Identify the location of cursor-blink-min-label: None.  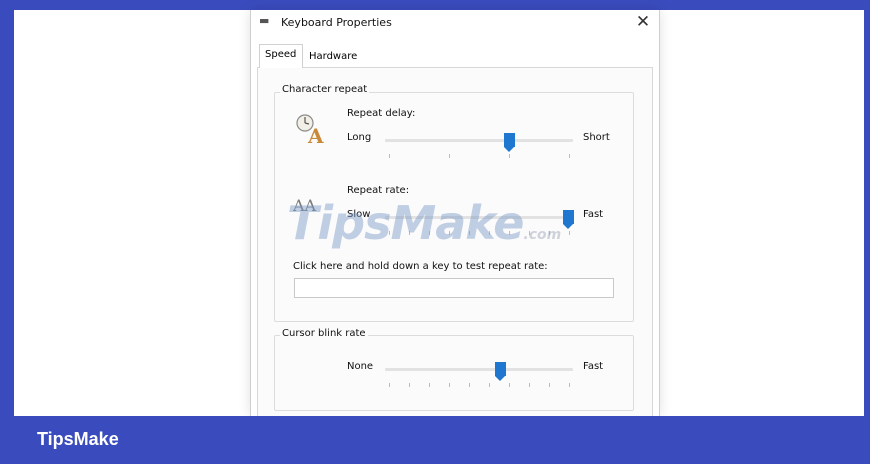
(360, 366).